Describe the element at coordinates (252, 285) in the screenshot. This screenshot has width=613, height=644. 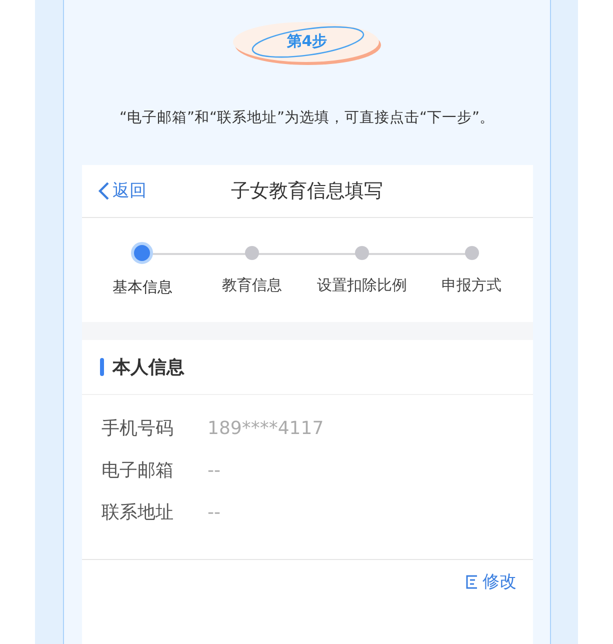
I see `step-label: 教育信息` at that location.